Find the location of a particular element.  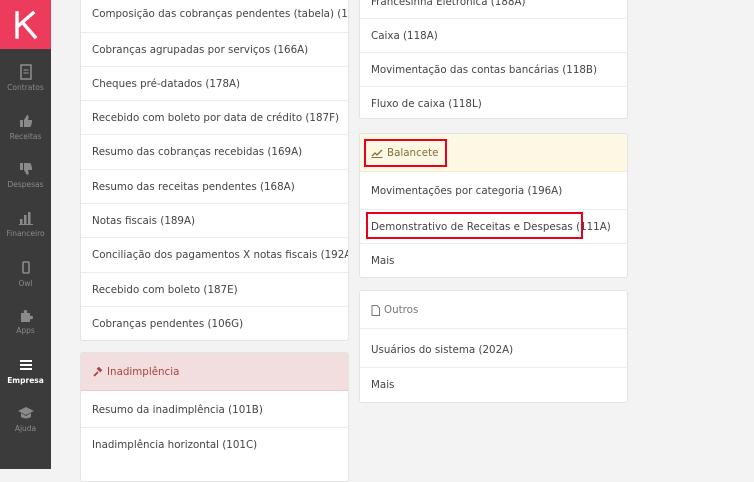

report-link: Inadimplência horizontal (101C) is located at coordinates (214, 444).